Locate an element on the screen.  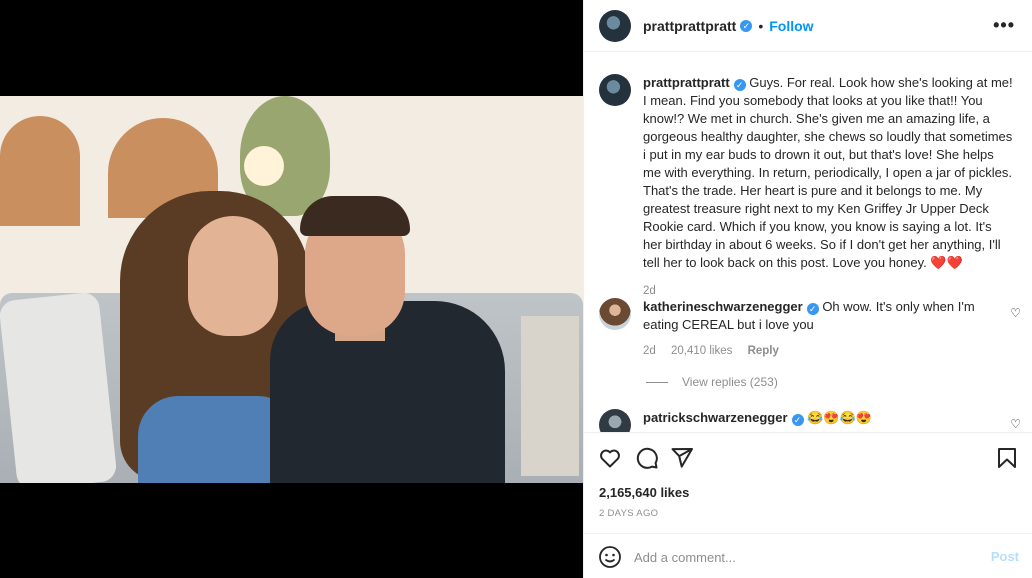
comment-body: patrickschwarzenegger ✓ 😂😍😂😍 is located at coordinates (828, 420).